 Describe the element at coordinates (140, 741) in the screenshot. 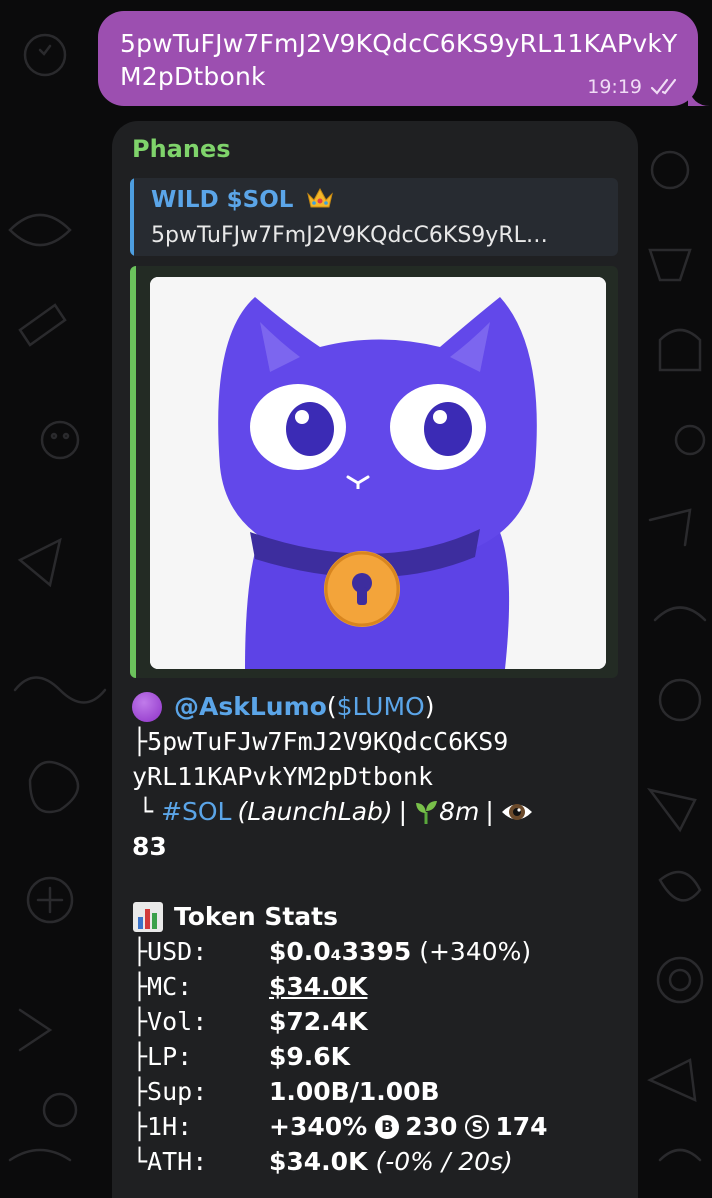

I see `address-prefix: ├` at that location.